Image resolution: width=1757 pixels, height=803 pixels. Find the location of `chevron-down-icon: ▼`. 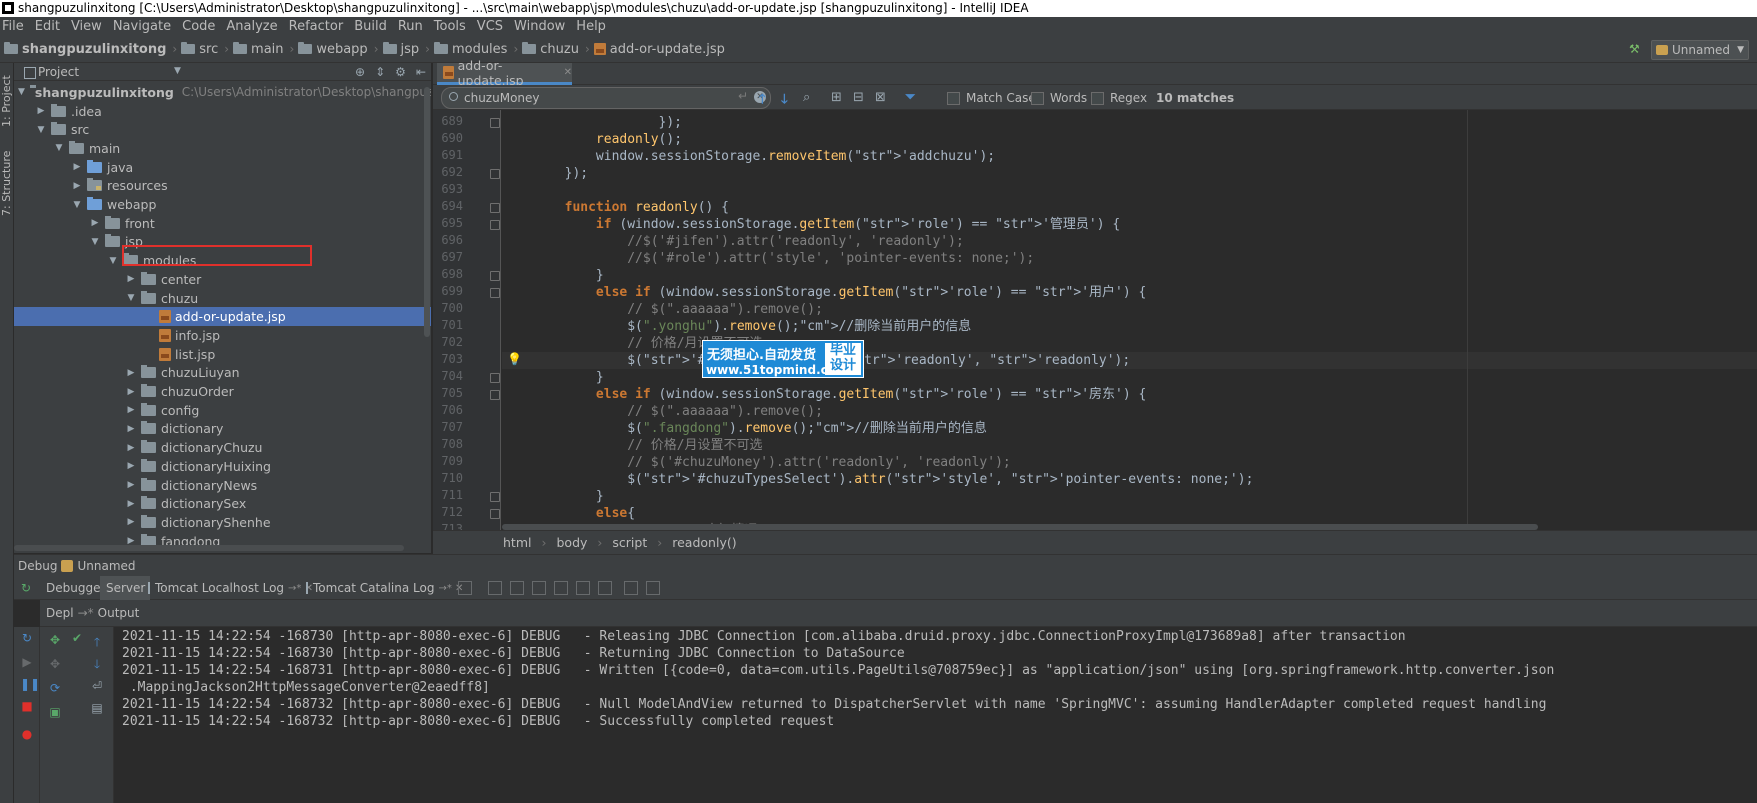

chevron-down-icon: ▼ is located at coordinates (177, 71).